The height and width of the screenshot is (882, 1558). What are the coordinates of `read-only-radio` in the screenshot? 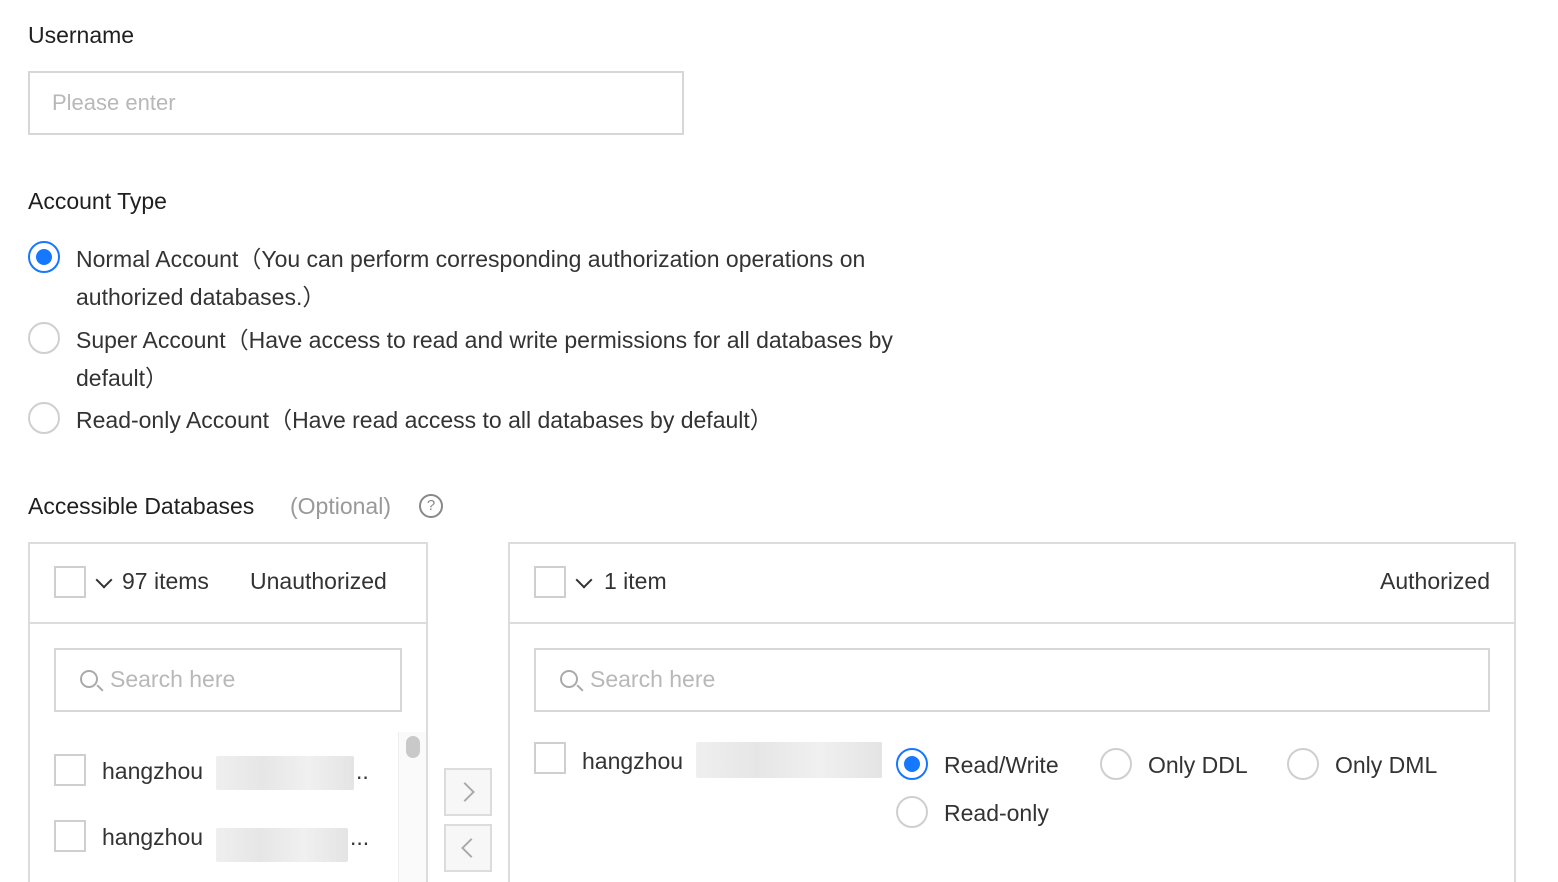 It's located at (912, 812).